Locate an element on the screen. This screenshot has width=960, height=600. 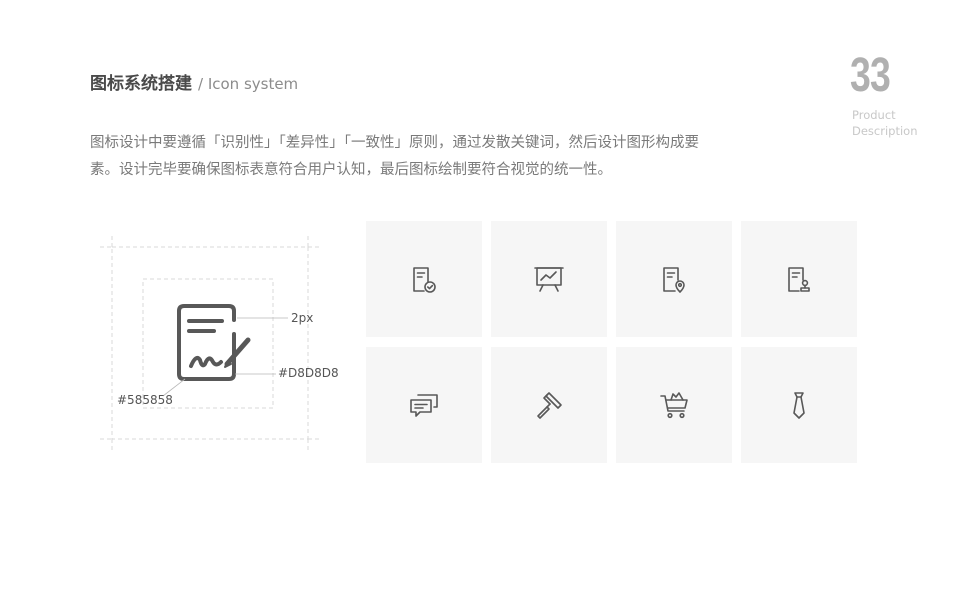
spec-guides is located at coordinates (210, 343).